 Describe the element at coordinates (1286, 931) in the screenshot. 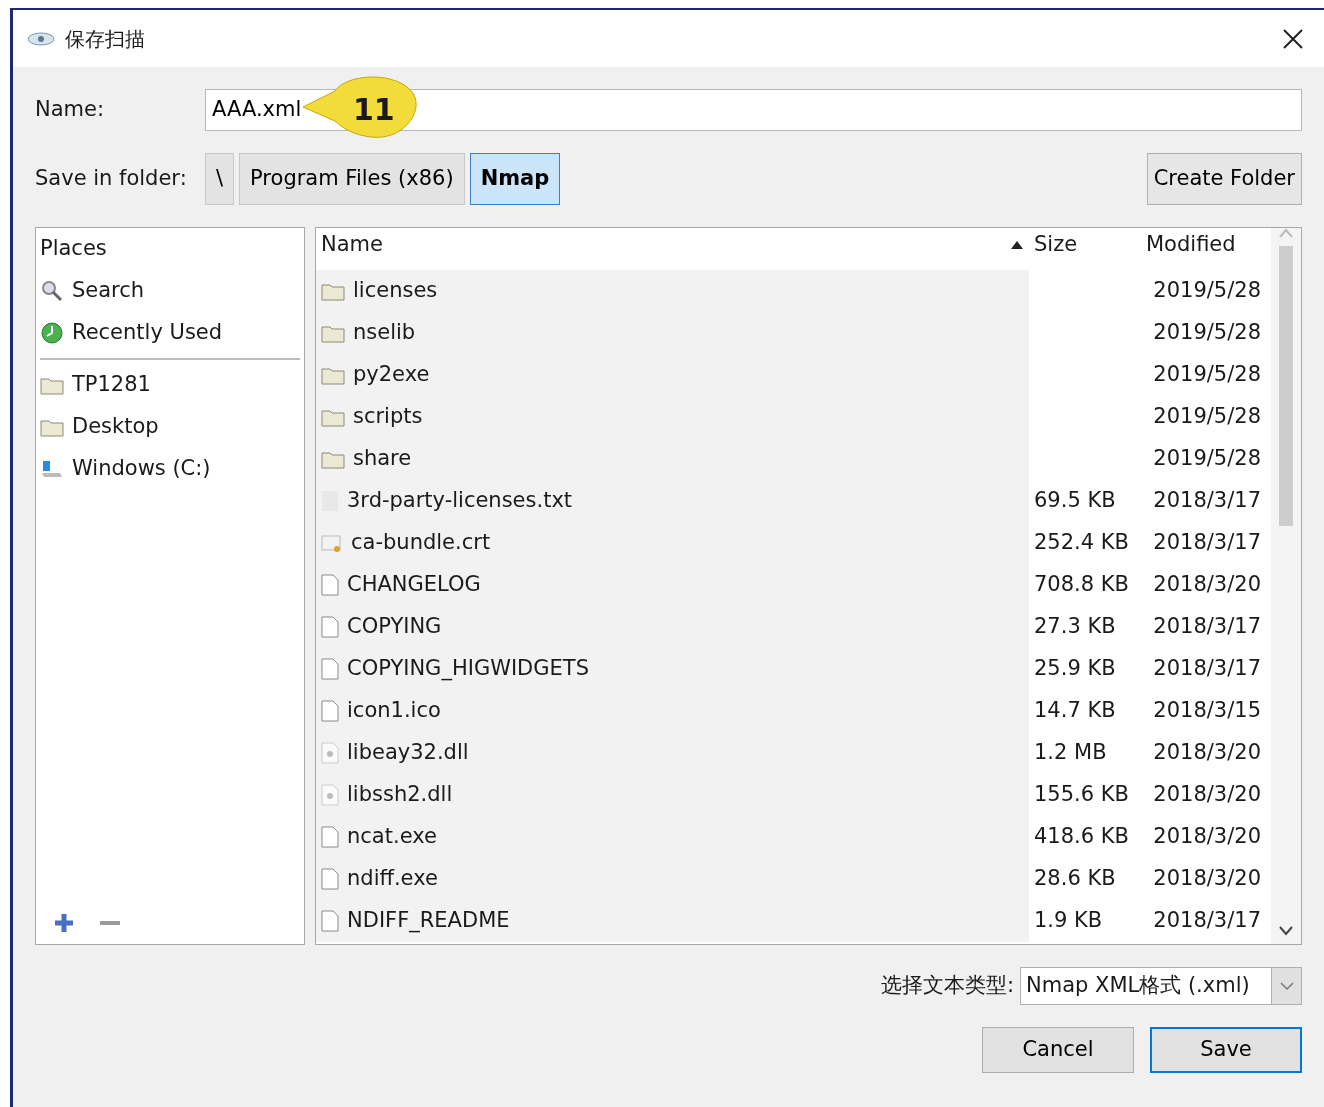

I see `scroll-down-icon` at that location.